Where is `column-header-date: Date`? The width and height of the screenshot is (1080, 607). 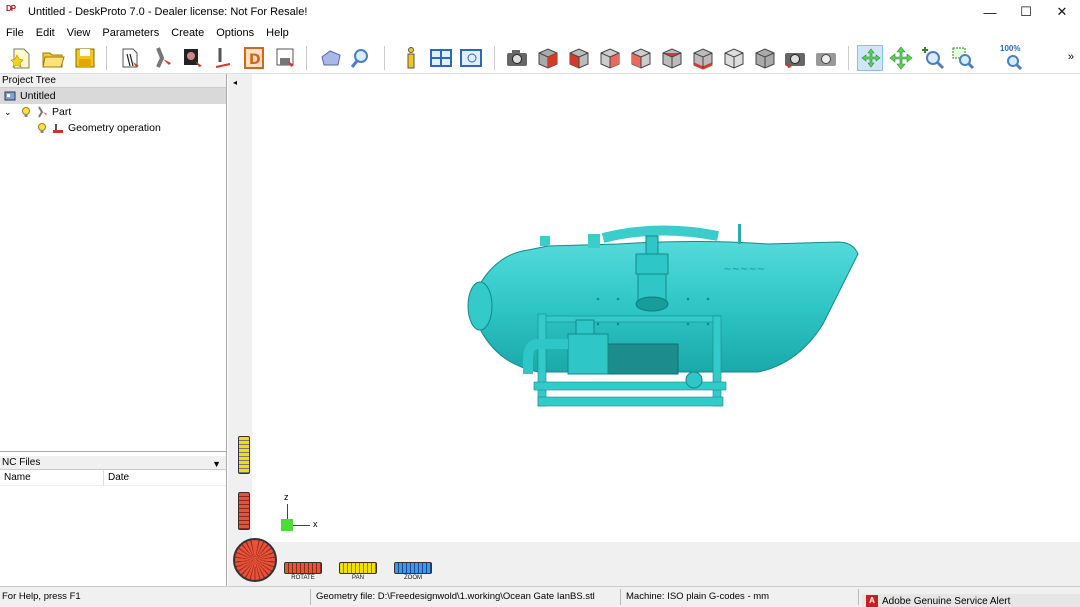 column-header-date: Date is located at coordinates (116, 477).